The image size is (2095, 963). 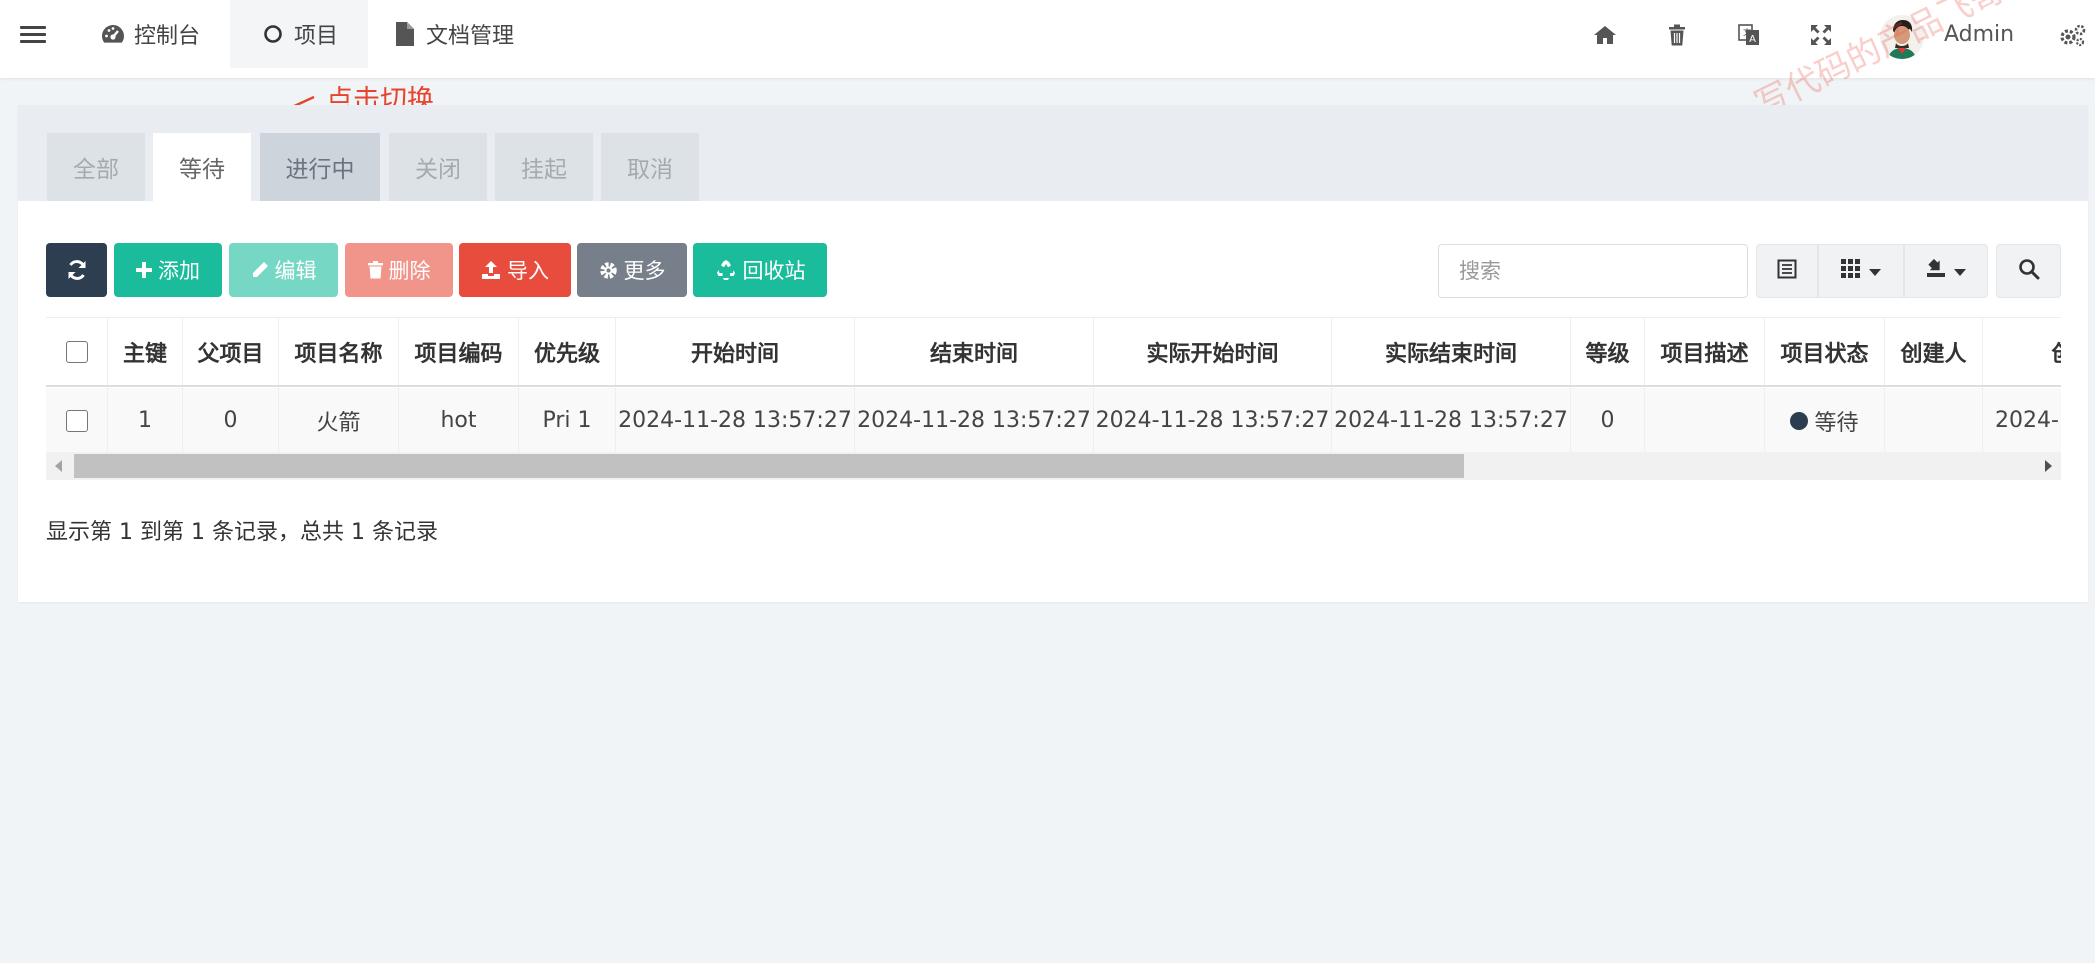 What do you see at coordinates (145, 351) in the screenshot?
I see `column-header: 主键` at bounding box center [145, 351].